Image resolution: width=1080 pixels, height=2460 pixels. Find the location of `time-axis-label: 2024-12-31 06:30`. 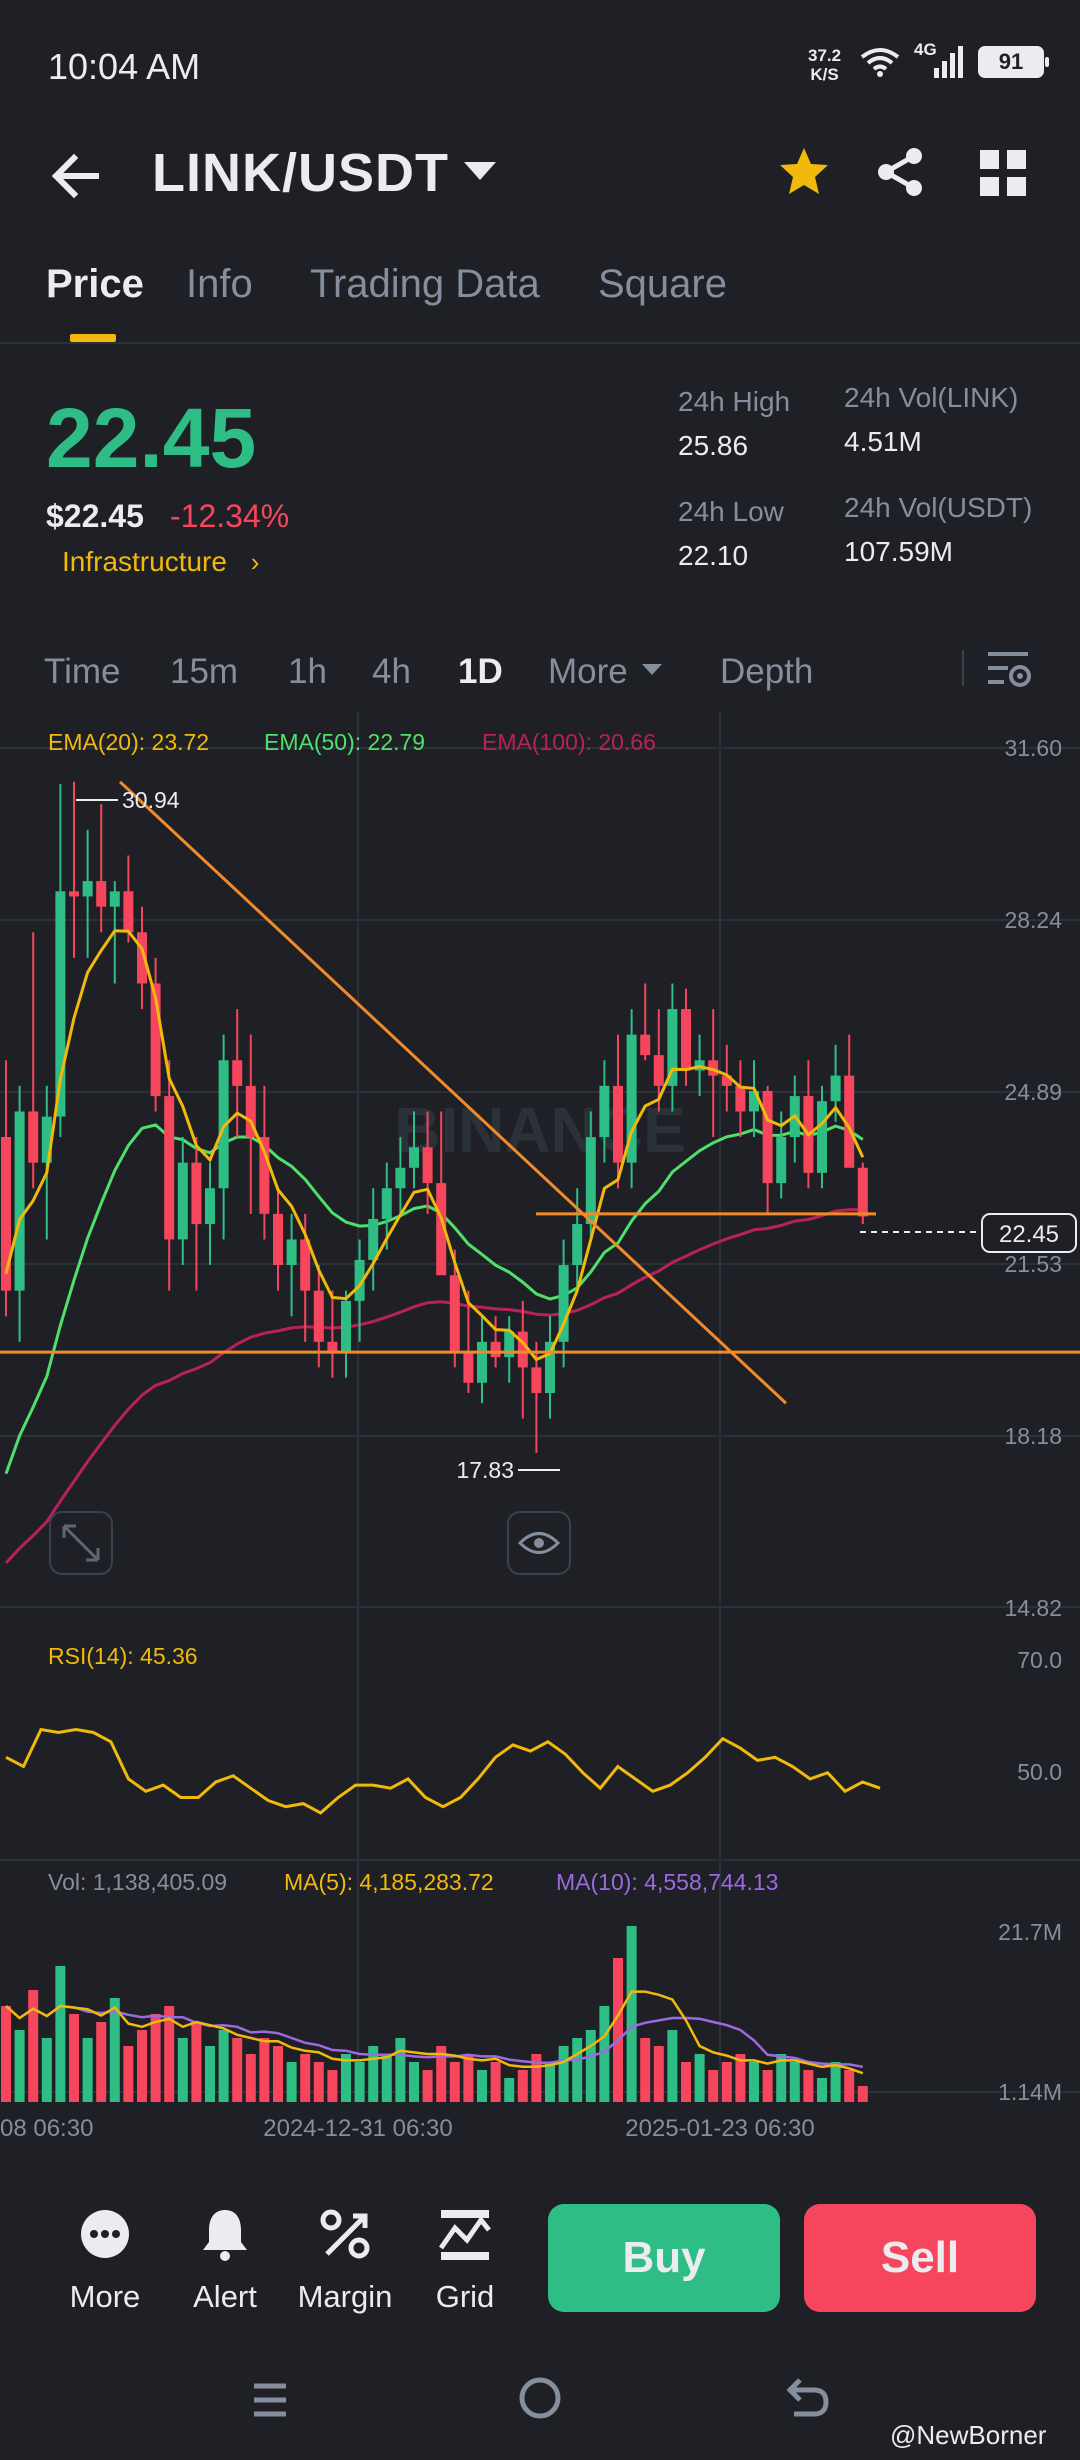

time-axis-label: 2024-12-31 06:30 is located at coordinates (358, 2128).